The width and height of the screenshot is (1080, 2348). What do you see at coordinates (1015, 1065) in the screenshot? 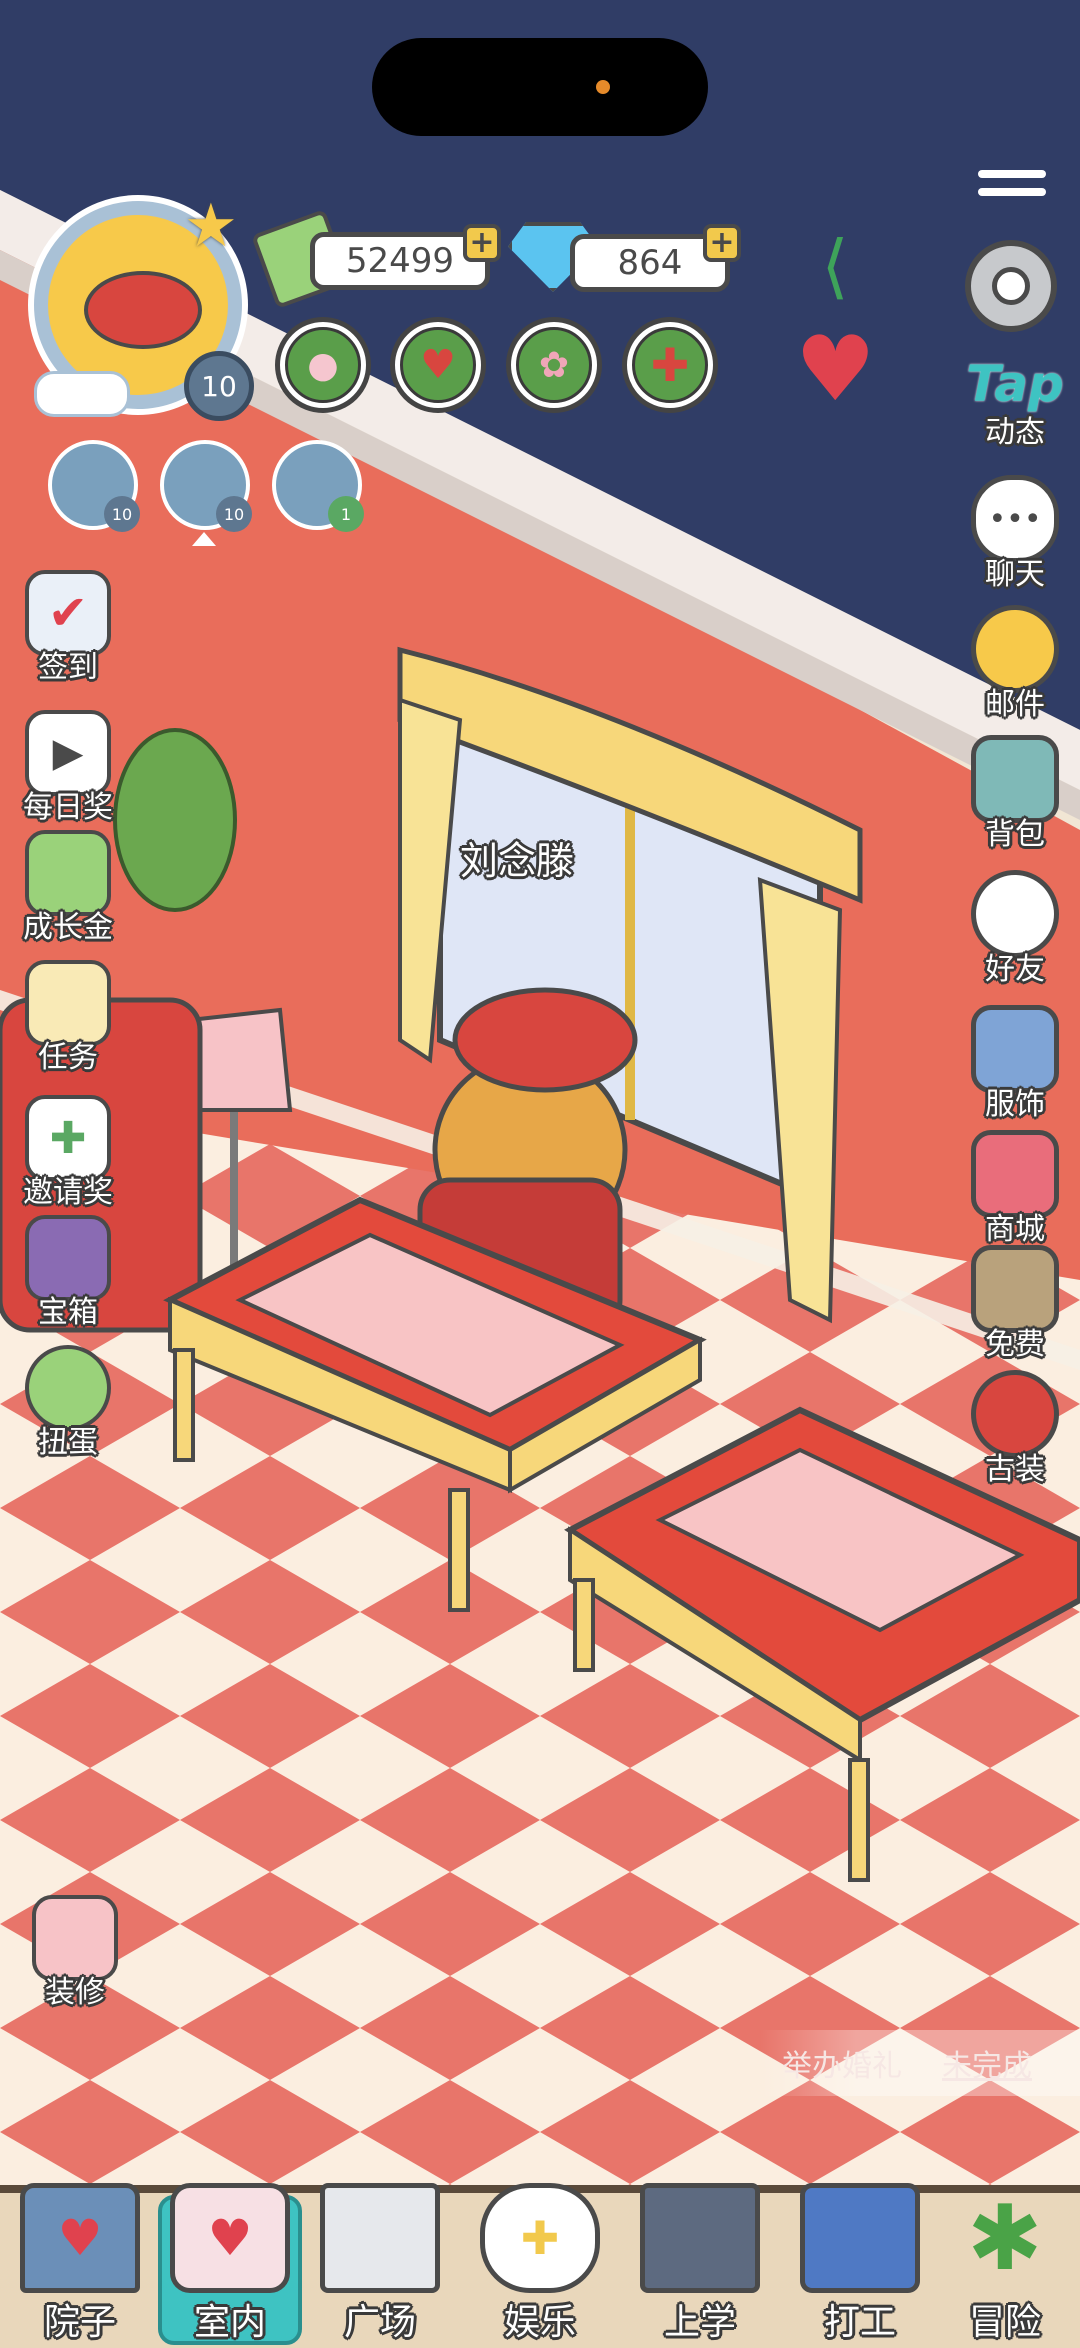
I see `outfit-button: 服饰` at bounding box center [1015, 1065].